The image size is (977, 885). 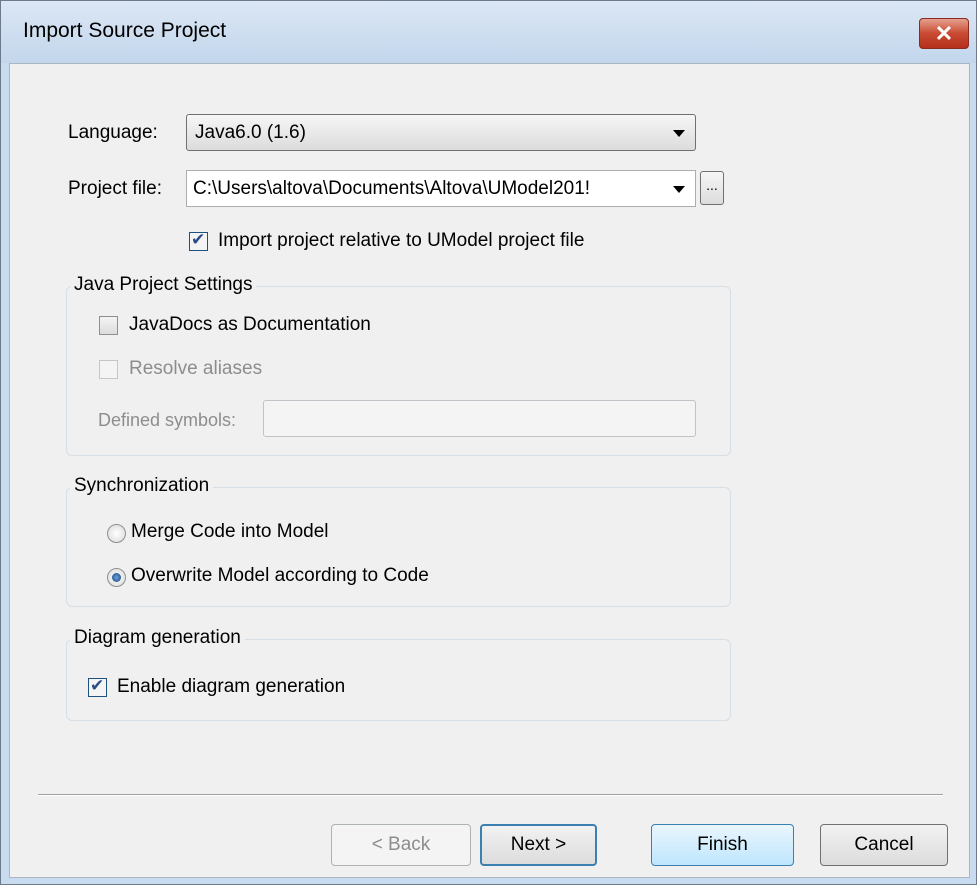 What do you see at coordinates (115, 188) in the screenshot?
I see `project-file-label: Project file:` at bounding box center [115, 188].